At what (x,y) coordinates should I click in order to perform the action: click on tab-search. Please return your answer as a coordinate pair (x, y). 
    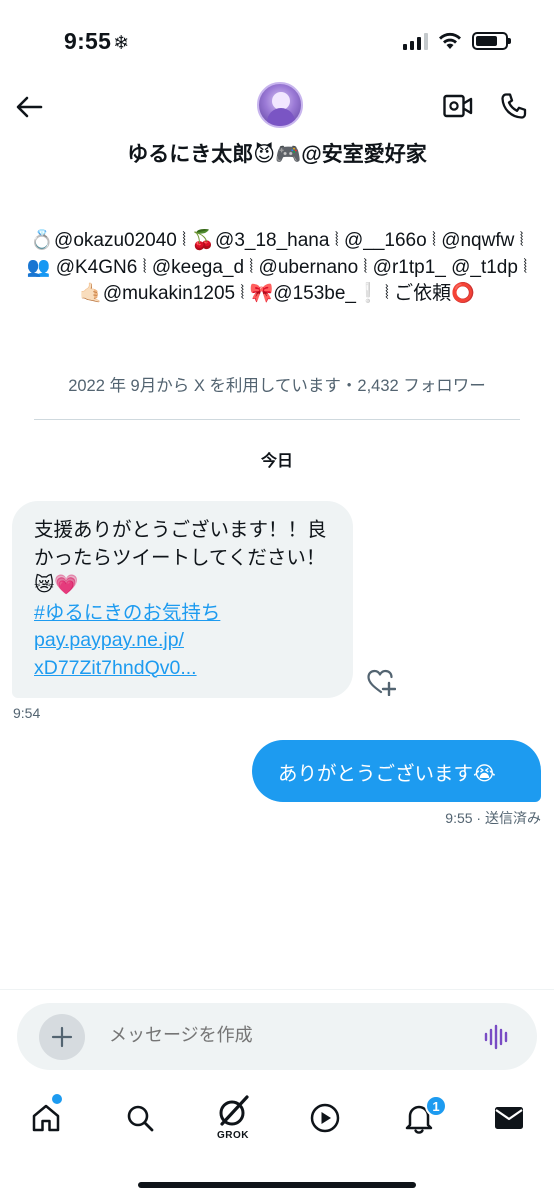
    Looking at the image, I should click on (140, 1118).